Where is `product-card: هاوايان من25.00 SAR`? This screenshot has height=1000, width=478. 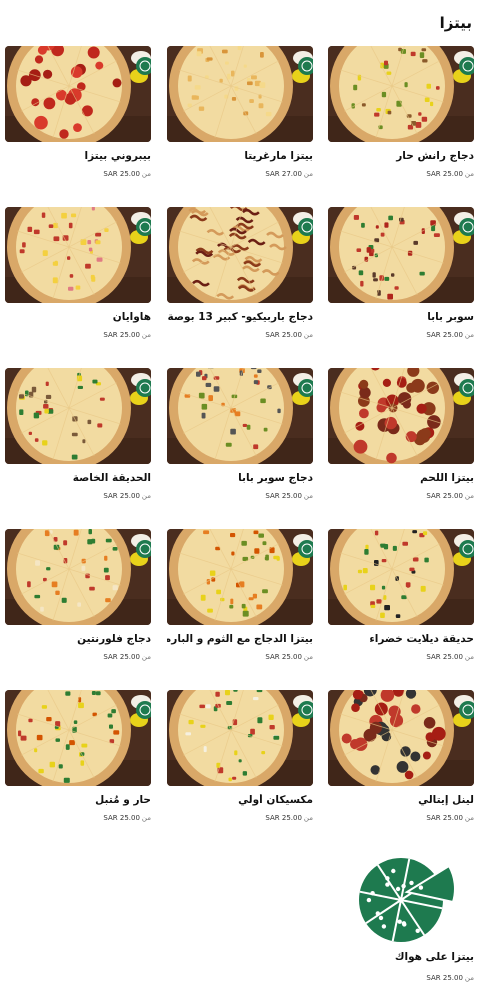 product-card: هاوايان من25.00 SAR is located at coordinates (78, 283).